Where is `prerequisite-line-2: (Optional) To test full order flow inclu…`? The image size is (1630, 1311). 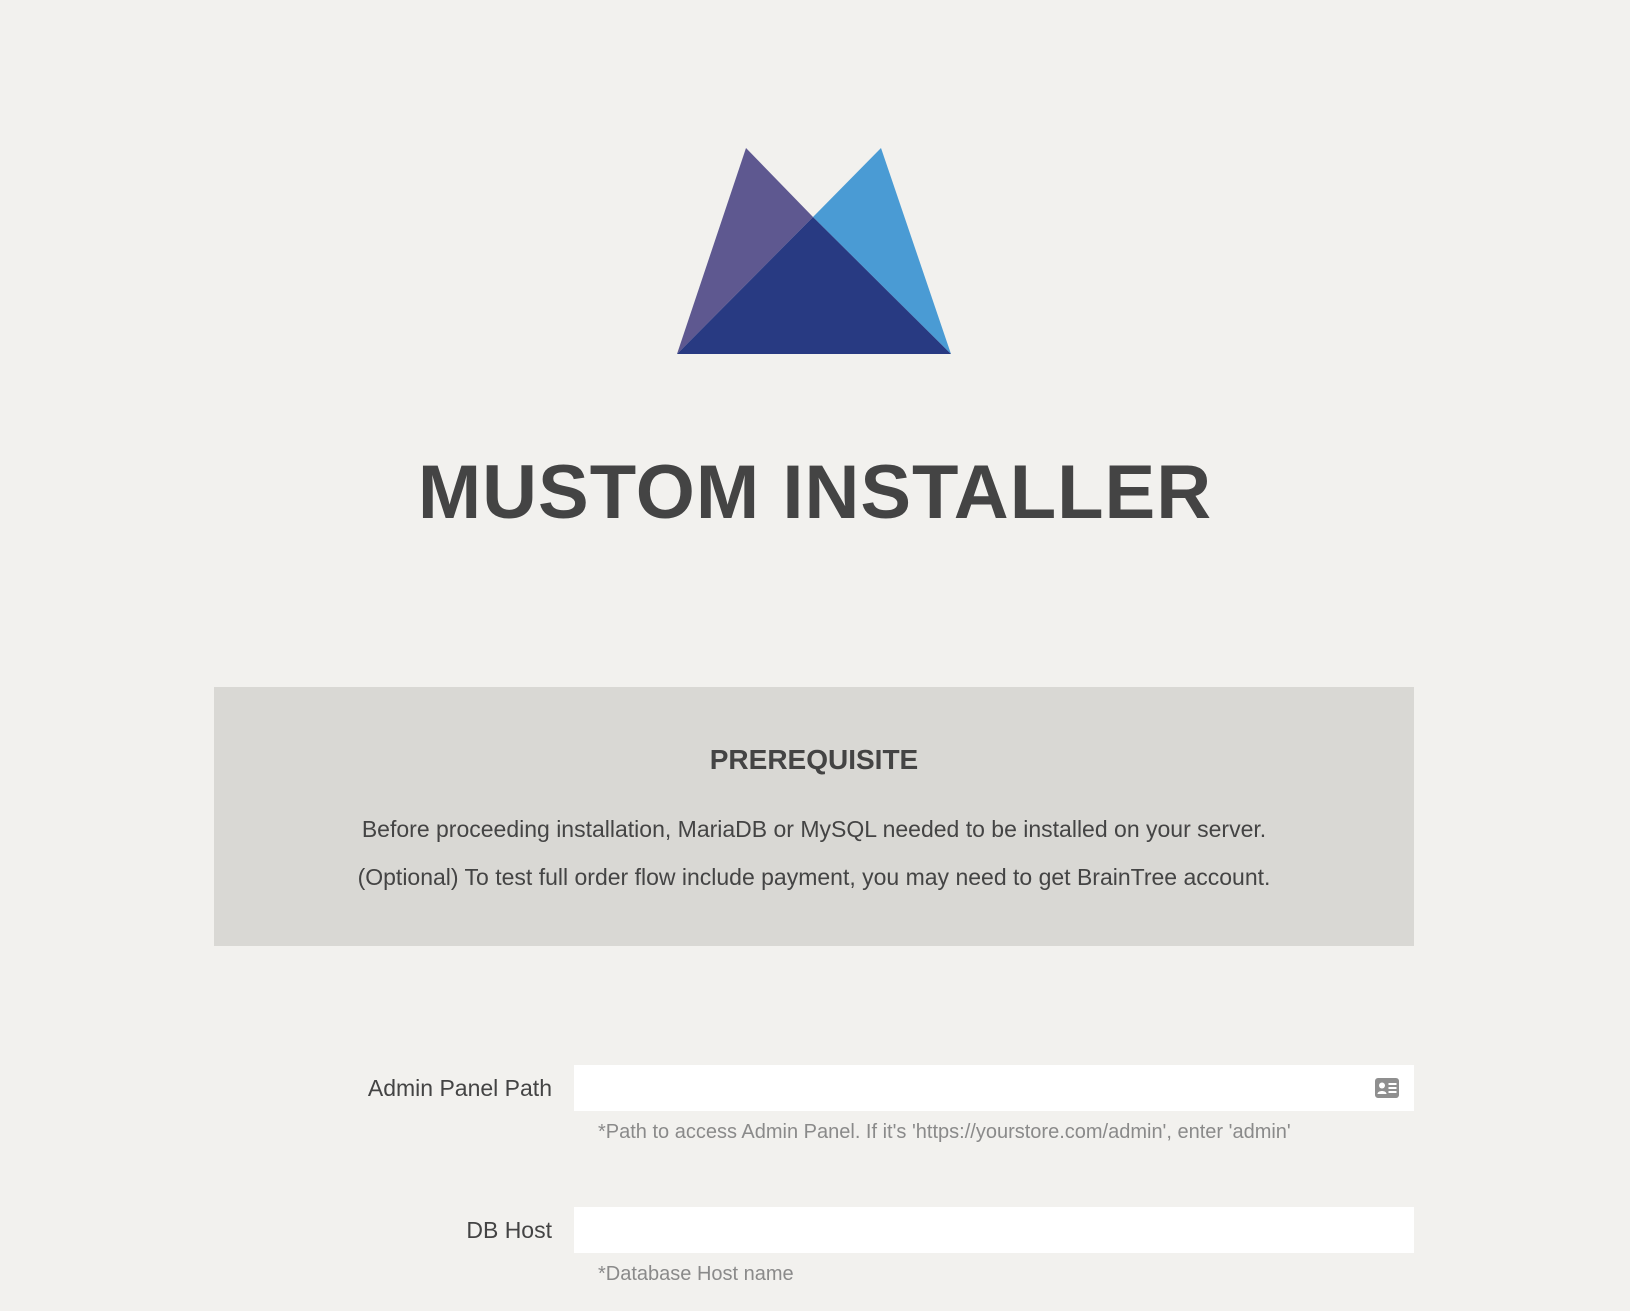
prerequisite-line-2: (Optional) To test full order flow inclu… is located at coordinates (814, 877).